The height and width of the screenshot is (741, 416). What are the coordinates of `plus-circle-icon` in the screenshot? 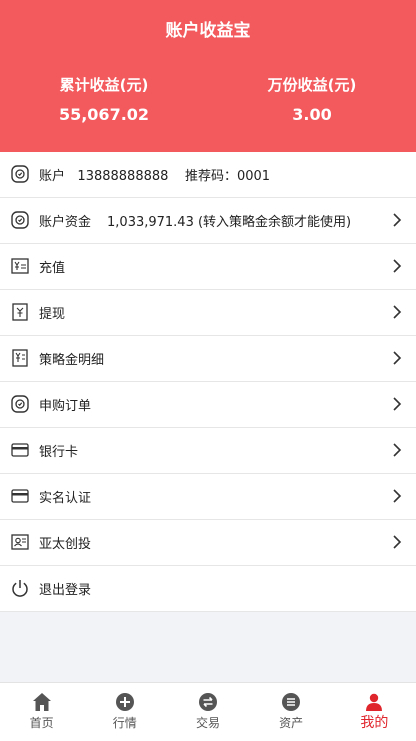 It's located at (124, 702).